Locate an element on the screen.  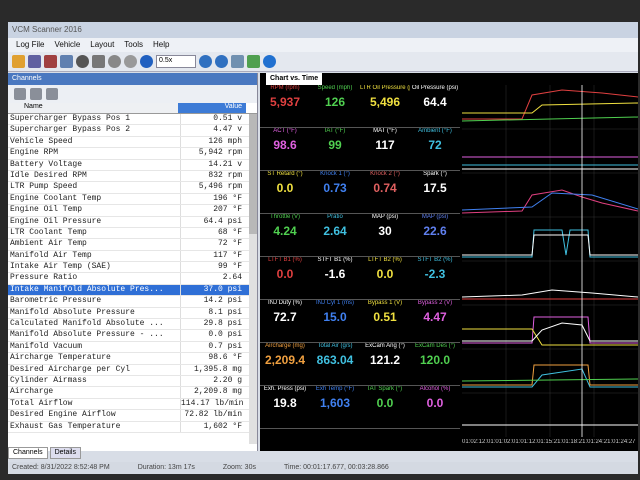
channel-value: 64.4 psi is located at coordinates (213, 221).